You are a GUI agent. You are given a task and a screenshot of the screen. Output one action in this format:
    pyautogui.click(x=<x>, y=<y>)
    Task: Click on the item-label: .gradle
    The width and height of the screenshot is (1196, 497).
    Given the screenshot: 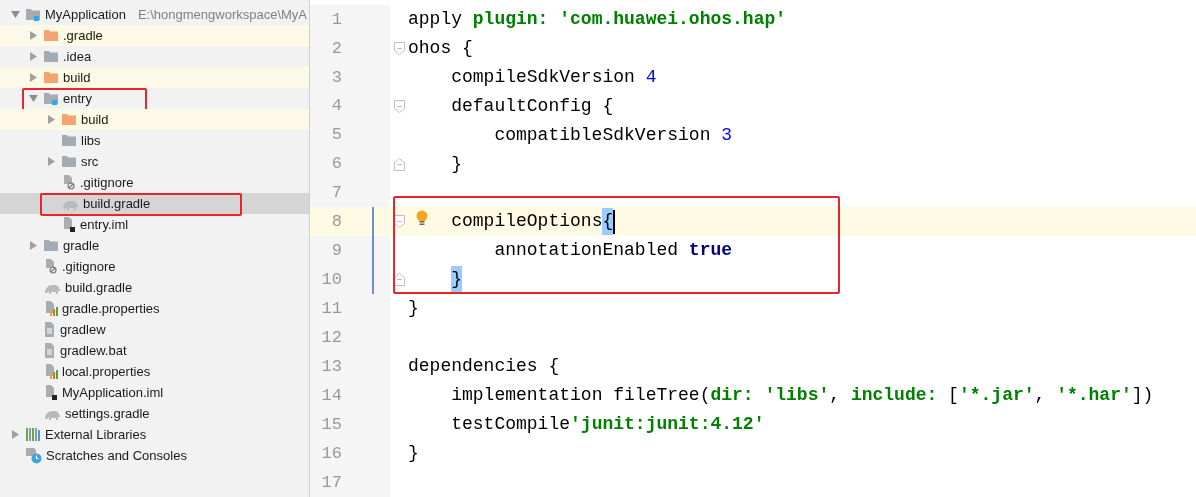 What is the action you would take?
    pyautogui.click(x=83, y=35)
    